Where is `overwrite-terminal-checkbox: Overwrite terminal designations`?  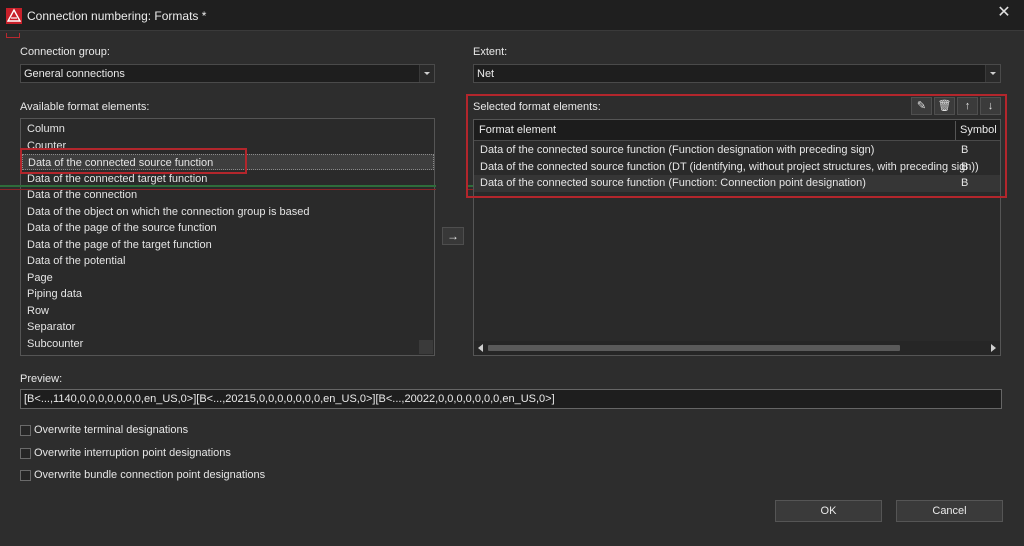
overwrite-terminal-checkbox: Overwrite terminal designations is located at coordinates (120, 431).